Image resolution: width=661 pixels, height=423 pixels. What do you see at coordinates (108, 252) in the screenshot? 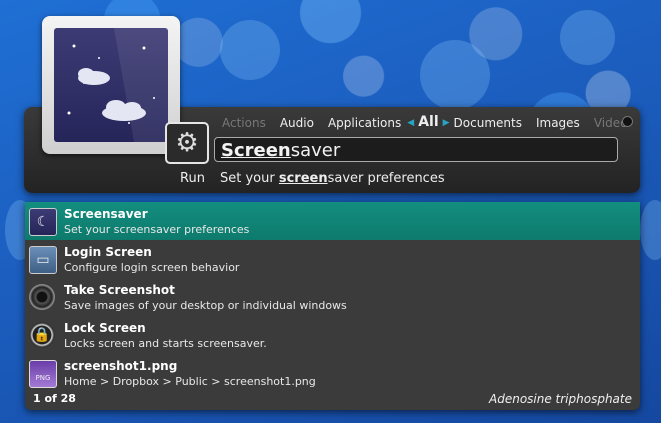
I see `result-title: Login Screen` at bounding box center [108, 252].